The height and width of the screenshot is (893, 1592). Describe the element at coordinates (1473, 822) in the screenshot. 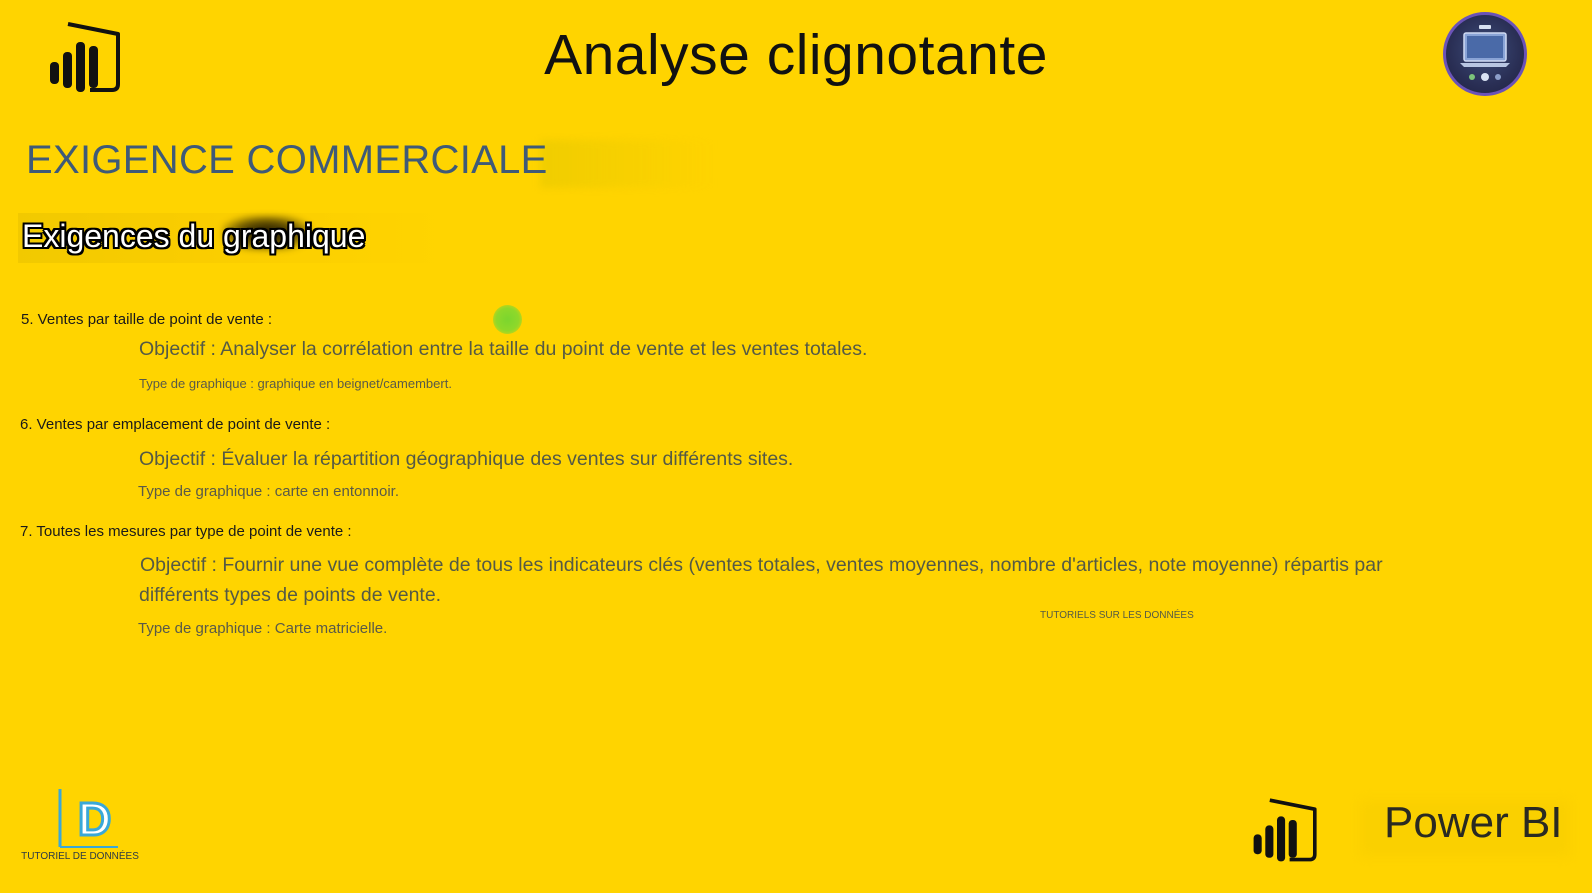

I see `power-bi-label: Power BI` at that location.